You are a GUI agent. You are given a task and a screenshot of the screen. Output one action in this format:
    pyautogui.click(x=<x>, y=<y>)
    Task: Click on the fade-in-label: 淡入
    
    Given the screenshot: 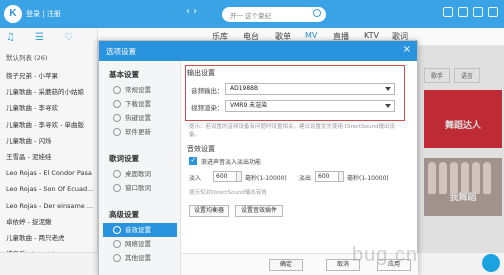 What is the action you would take?
    pyautogui.click(x=195, y=178)
    